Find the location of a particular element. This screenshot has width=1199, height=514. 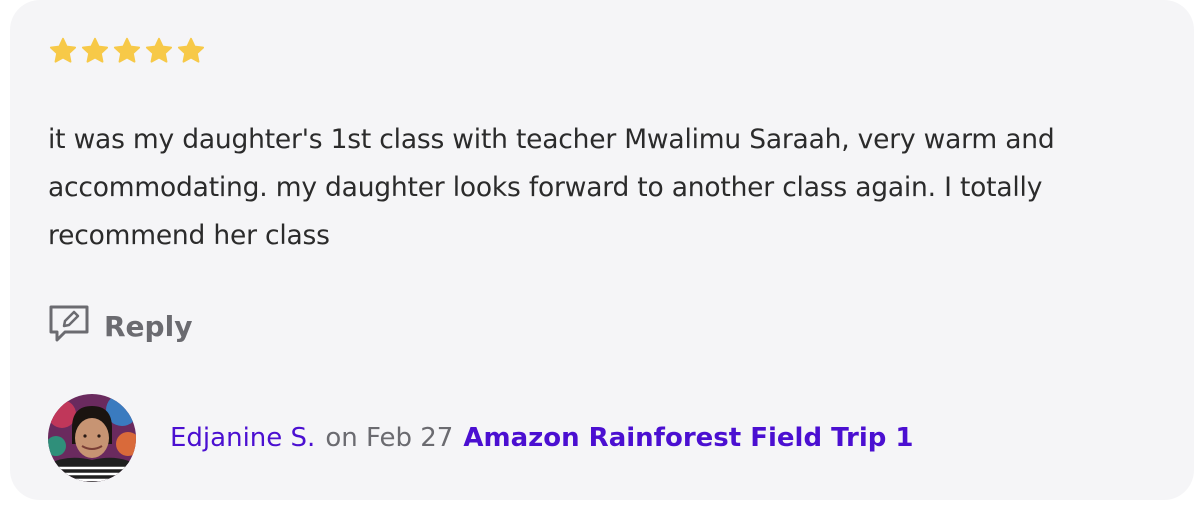

reply-label: Reply is located at coordinates (148, 326).